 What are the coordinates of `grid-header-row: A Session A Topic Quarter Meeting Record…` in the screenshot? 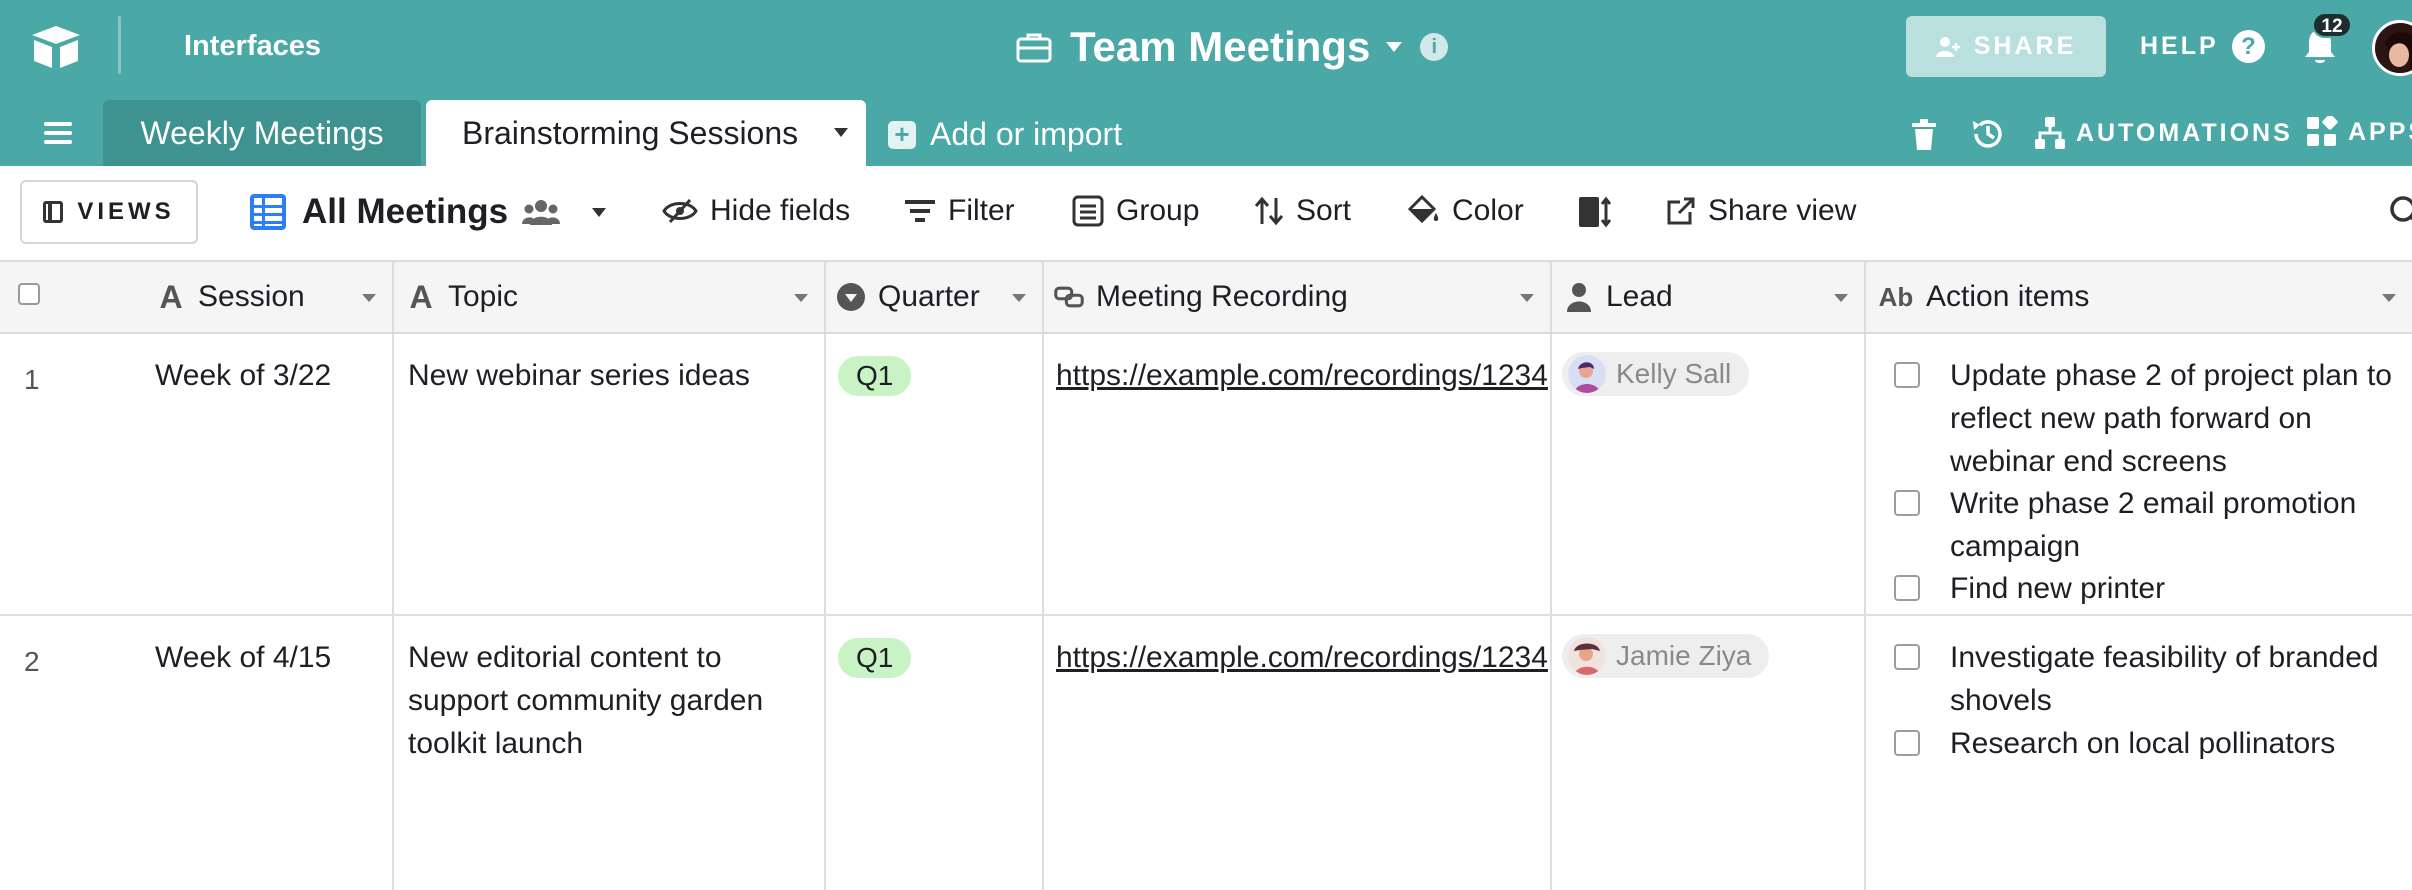 It's located at (1206, 298).